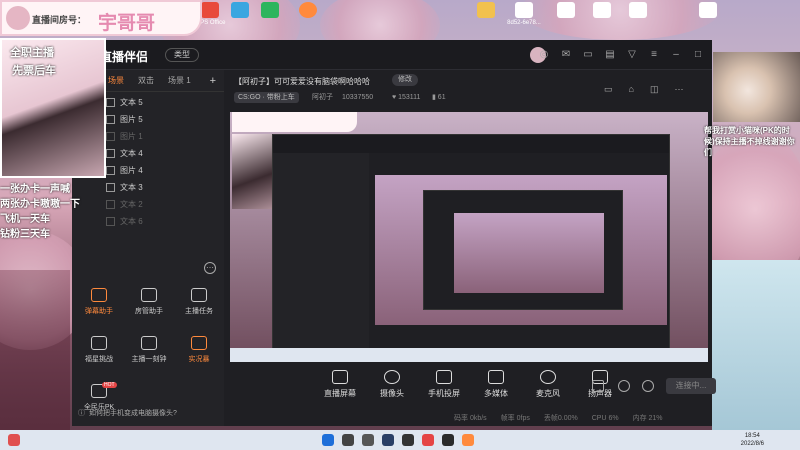  Describe the element at coordinates (210, 10) in the screenshot. I see `wps-icon` at that location.